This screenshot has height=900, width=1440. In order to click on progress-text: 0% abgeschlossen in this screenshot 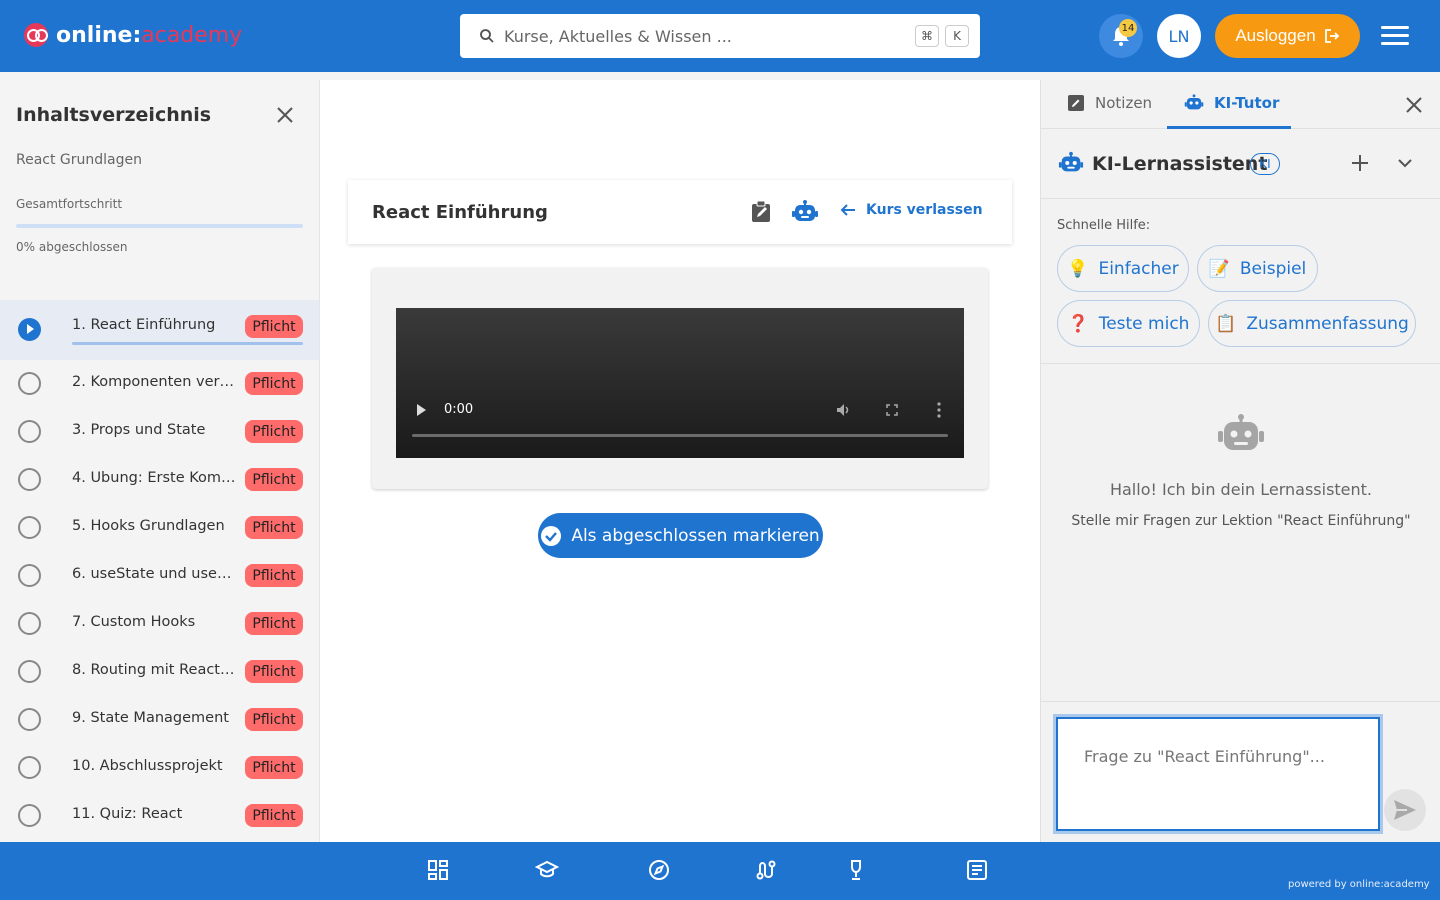, I will do `click(72, 247)`.